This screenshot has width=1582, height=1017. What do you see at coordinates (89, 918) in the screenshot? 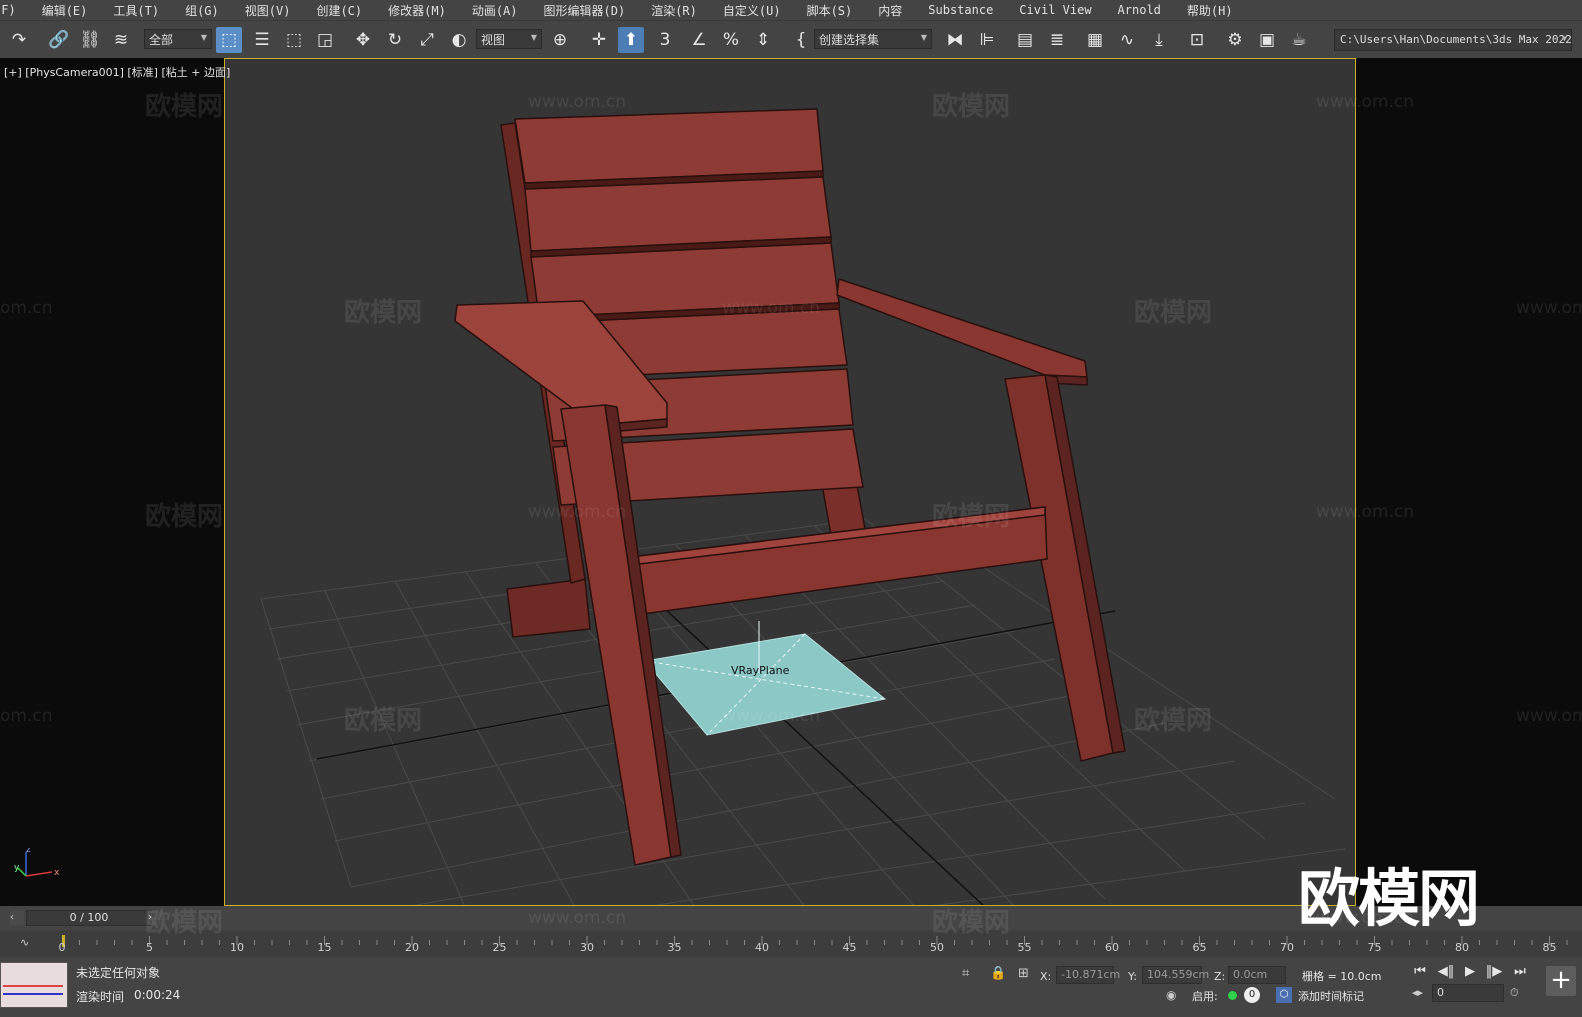
I see `time-slider: 0 / 100` at bounding box center [89, 918].